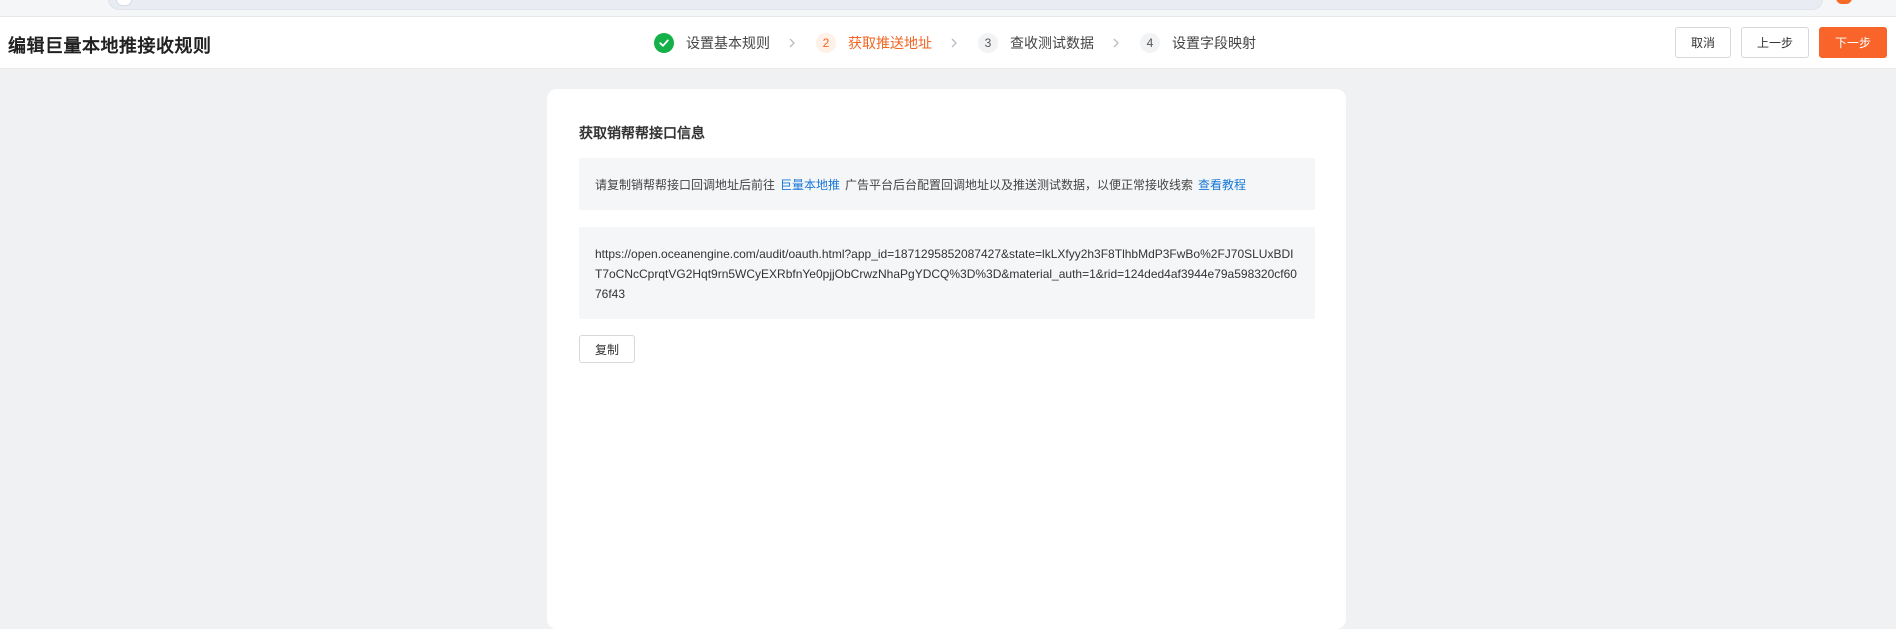  Describe the element at coordinates (728, 43) in the screenshot. I see `step-1-label: 设置基本规则` at that location.